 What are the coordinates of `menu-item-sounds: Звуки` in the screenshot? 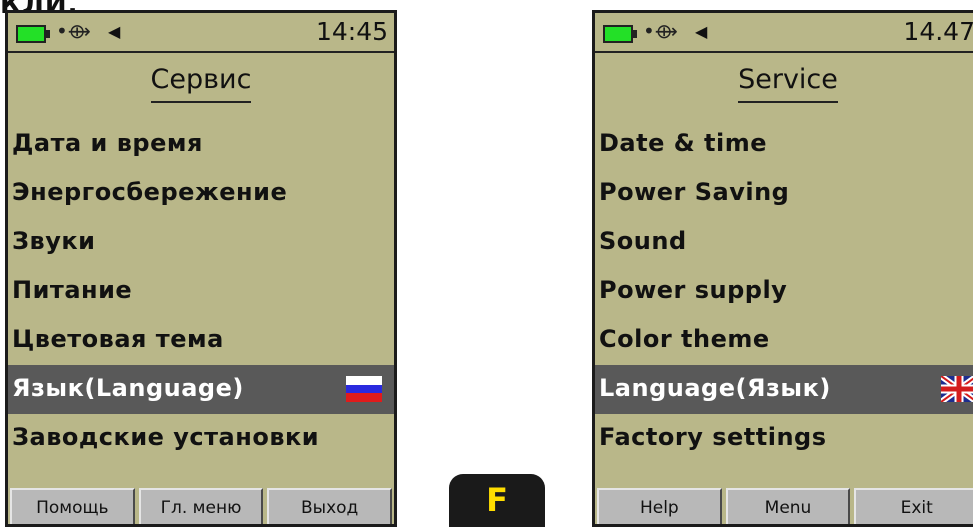 It's located at (201, 242).